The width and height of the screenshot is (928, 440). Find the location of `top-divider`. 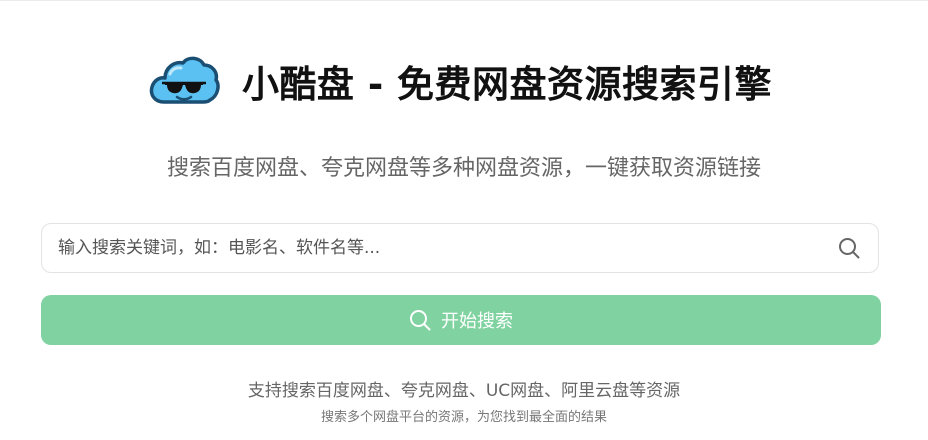

top-divider is located at coordinates (464, 0).